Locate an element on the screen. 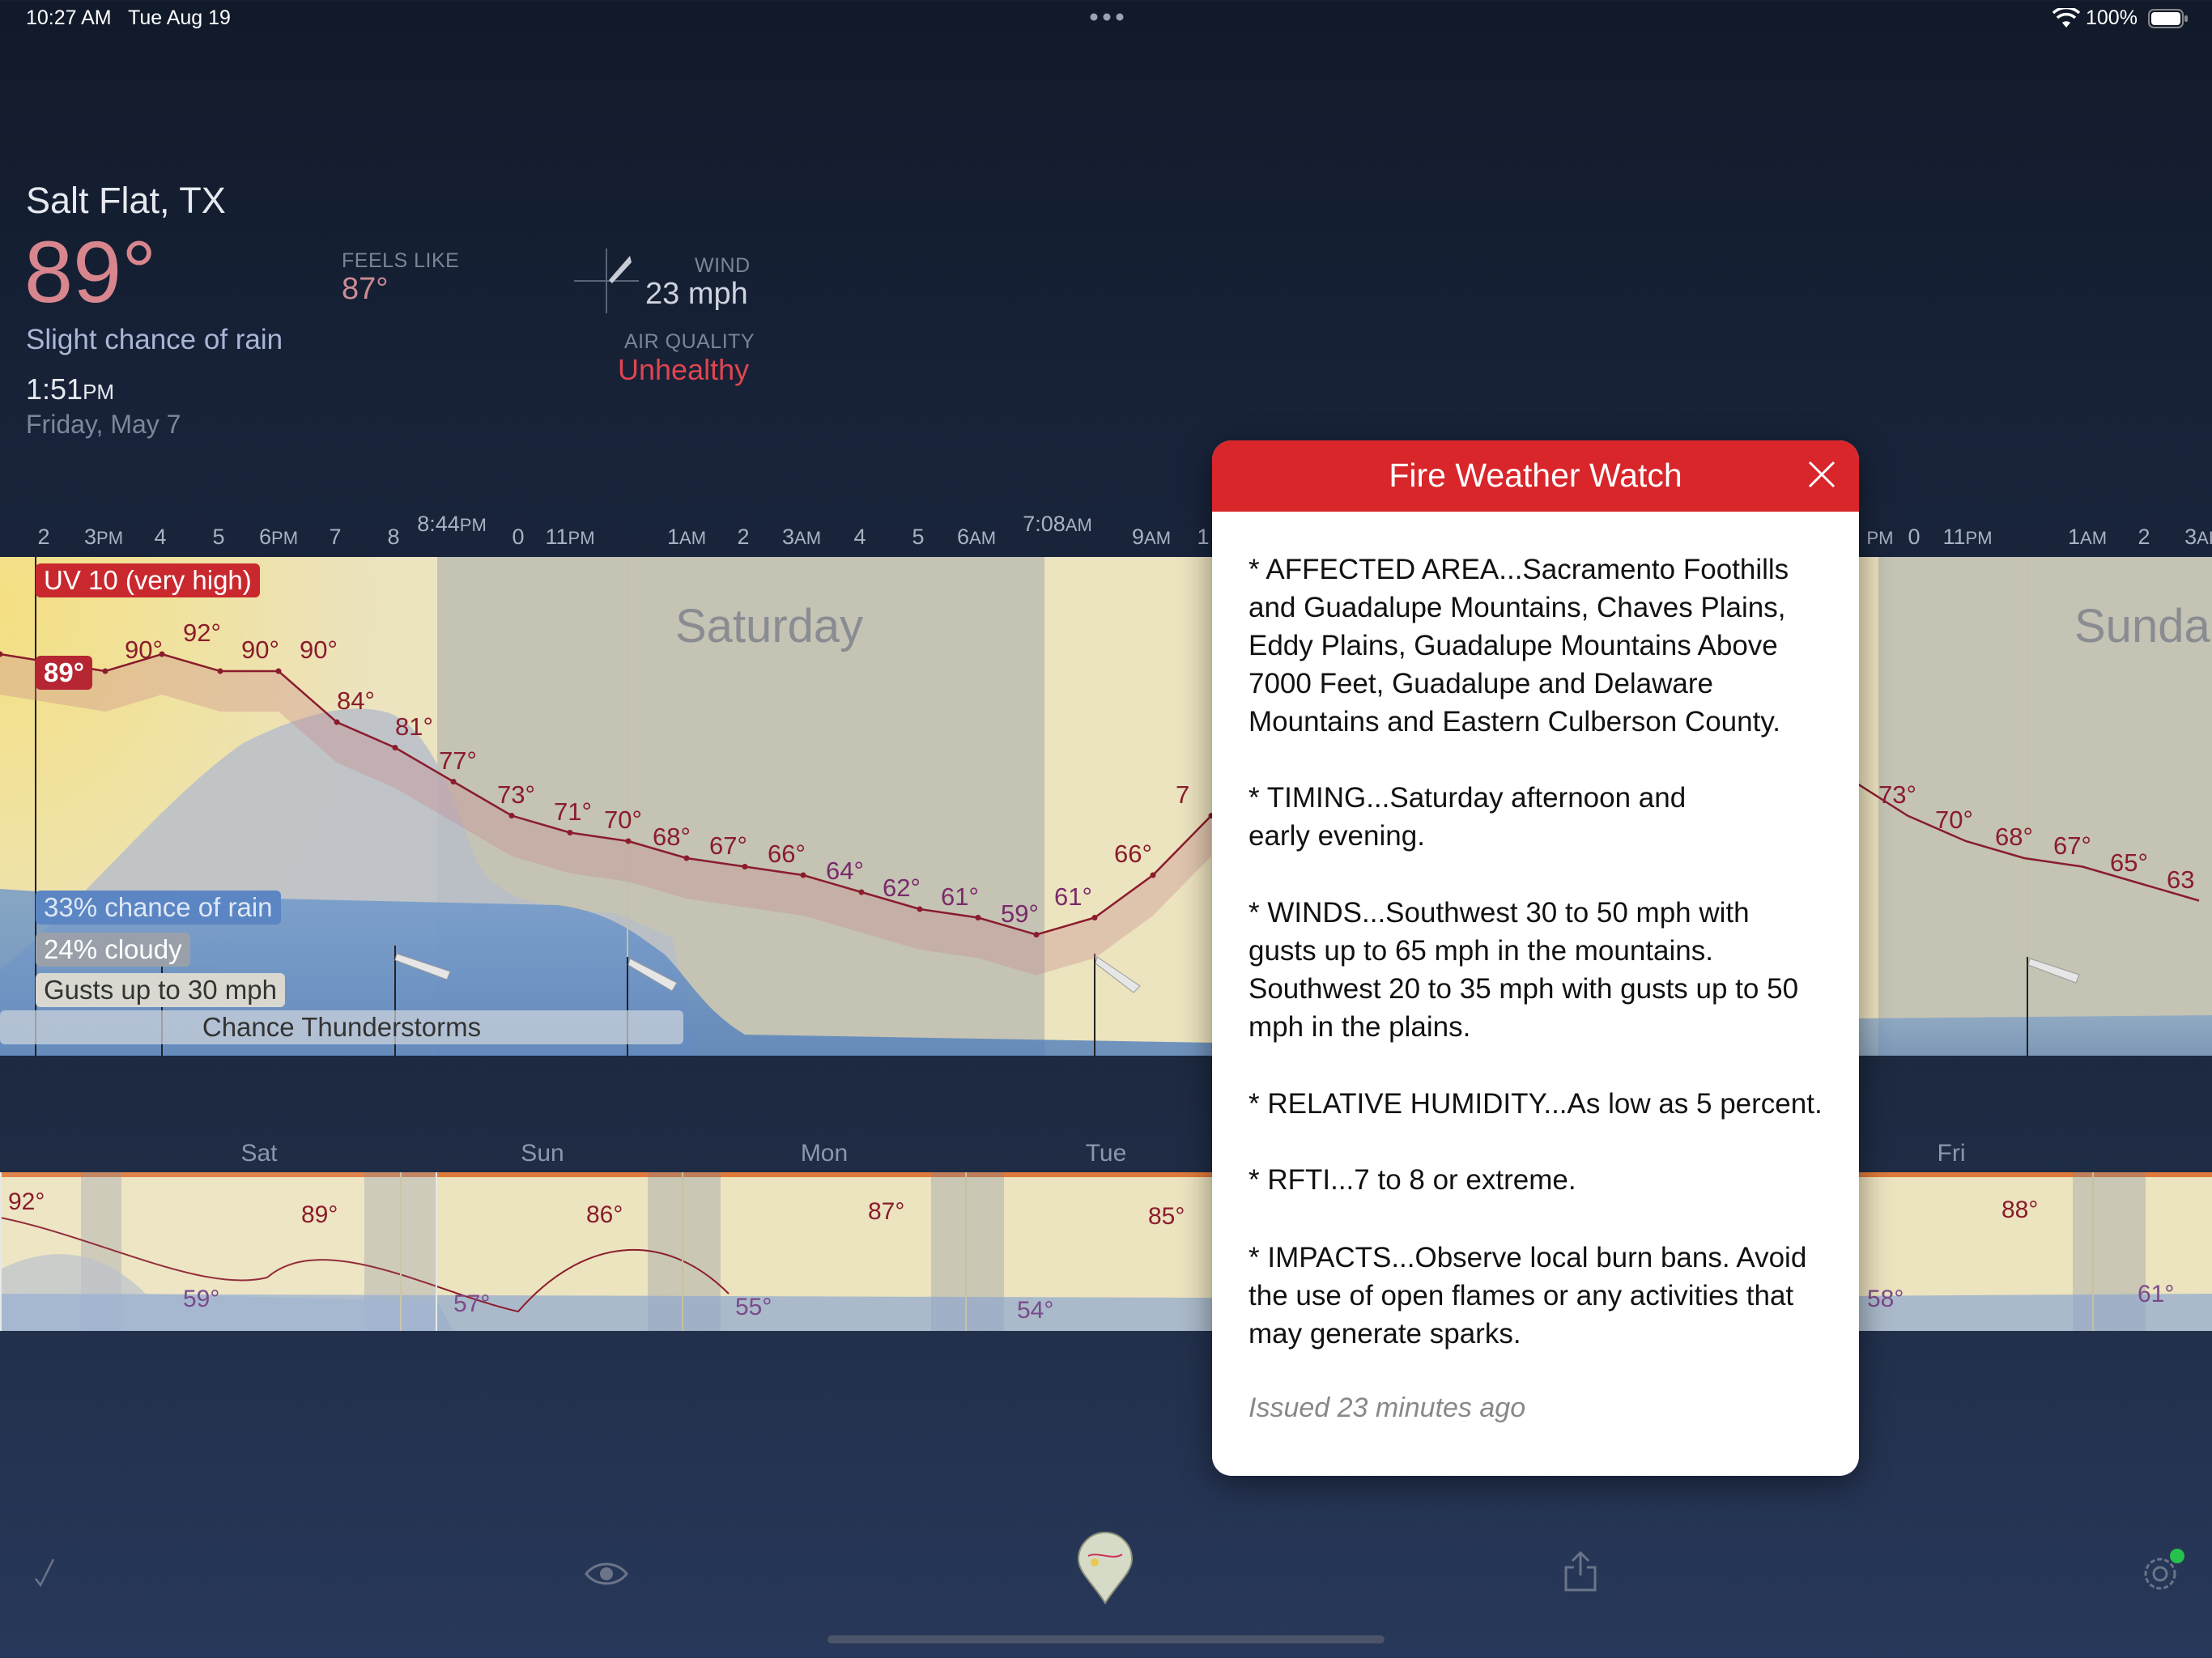  time-tick: 9AM is located at coordinates (1152, 537).